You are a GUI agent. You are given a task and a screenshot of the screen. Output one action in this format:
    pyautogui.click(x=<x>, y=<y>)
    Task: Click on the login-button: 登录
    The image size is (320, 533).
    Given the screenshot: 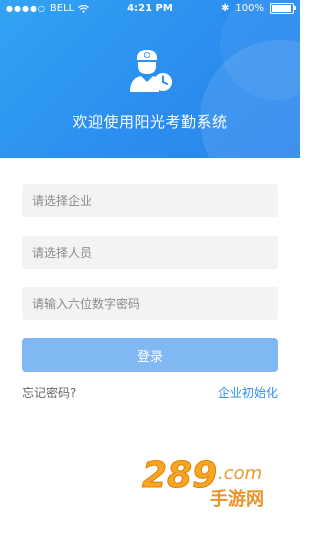 What is the action you would take?
    pyautogui.click(x=150, y=355)
    